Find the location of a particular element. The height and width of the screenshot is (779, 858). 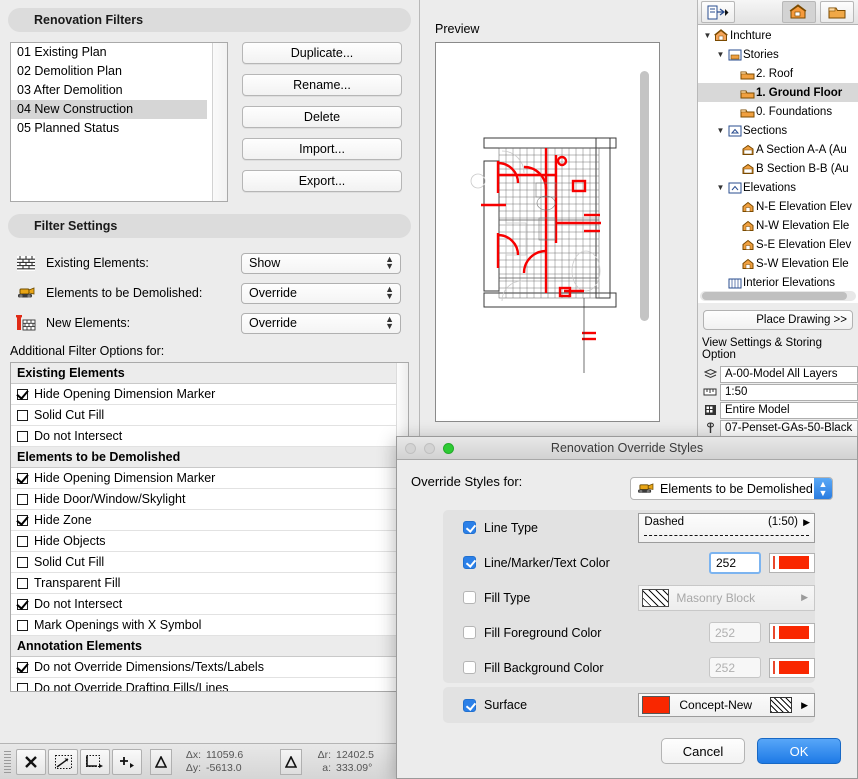

tree-item-stories: ▼ Stories is located at coordinates (778, 54).